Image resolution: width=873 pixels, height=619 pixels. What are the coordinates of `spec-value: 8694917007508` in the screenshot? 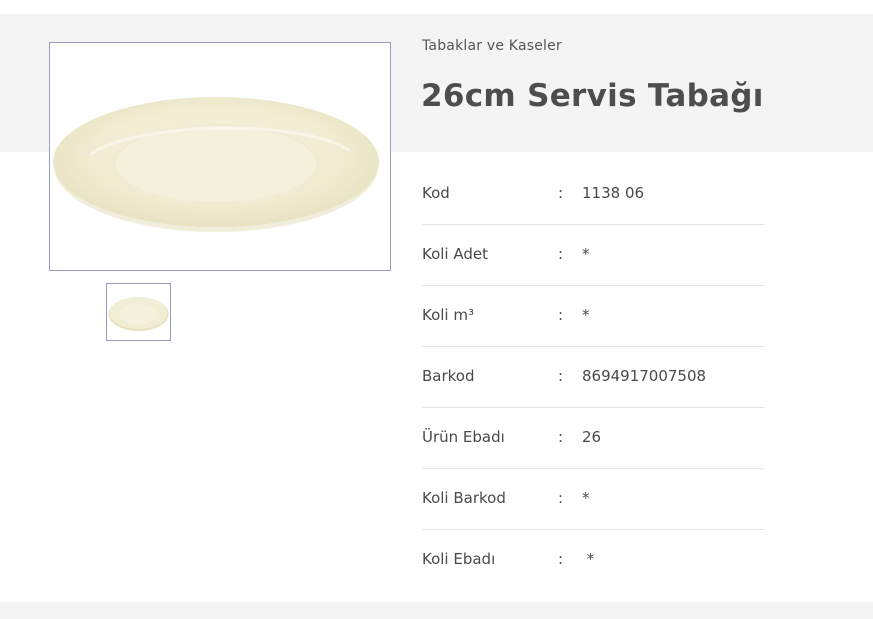 It's located at (644, 376).